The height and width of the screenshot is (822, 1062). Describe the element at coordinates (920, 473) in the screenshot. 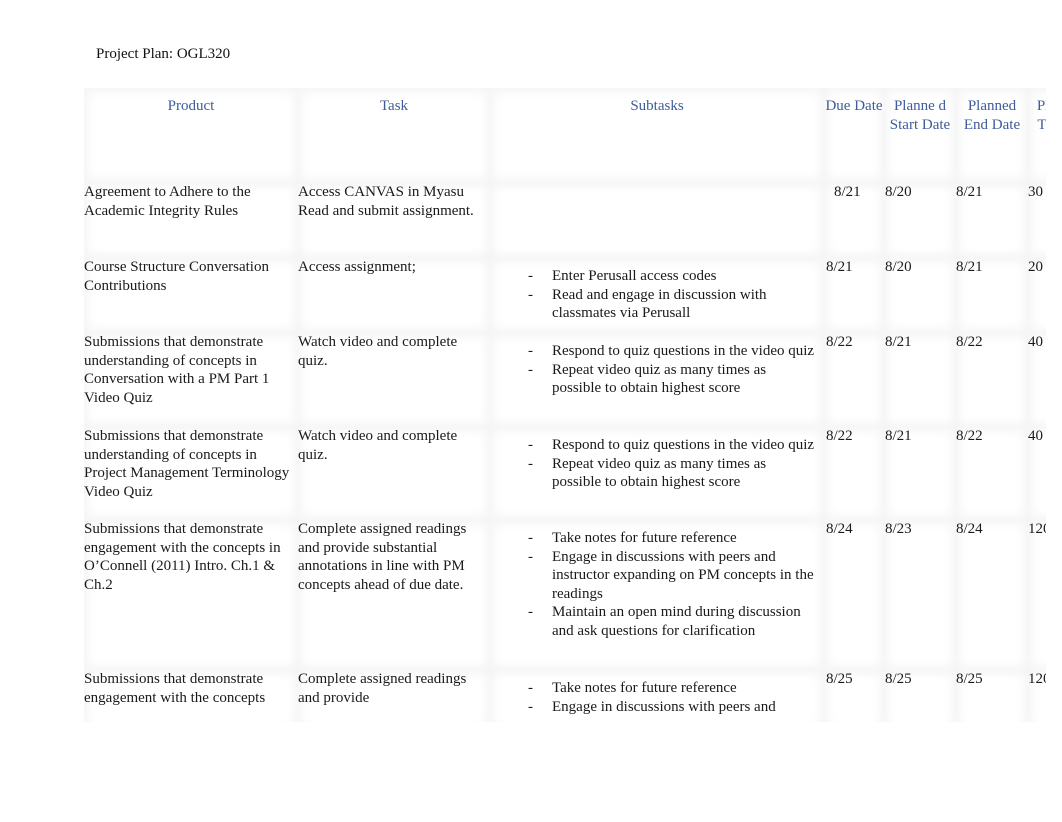

I see `planned-start-cell: 8/21` at that location.